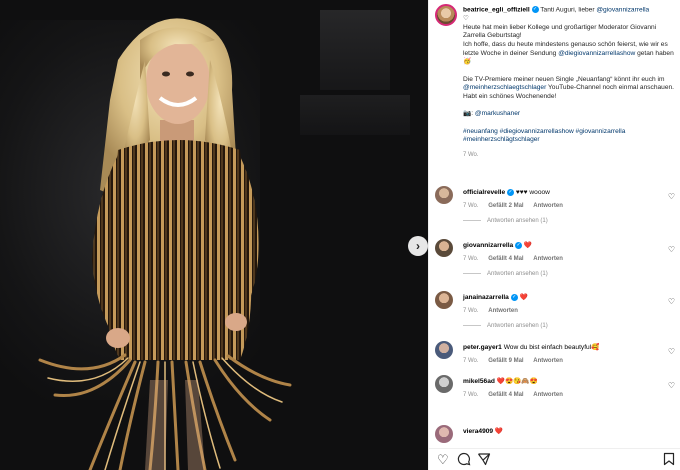  What do you see at coordinates (467, 114) in the screenshot?
I see `camera-icon: 📷` at bounding box center [467, 114].